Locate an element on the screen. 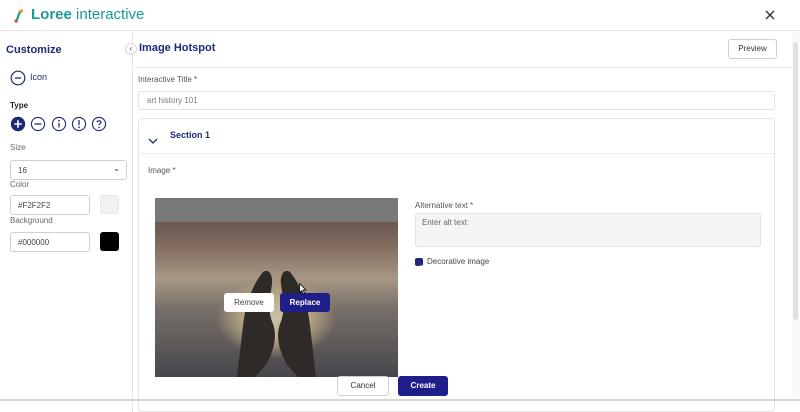 This screenshot has width=800, height=412. decorative-image-checkbox is located at coordinates (419, 264).